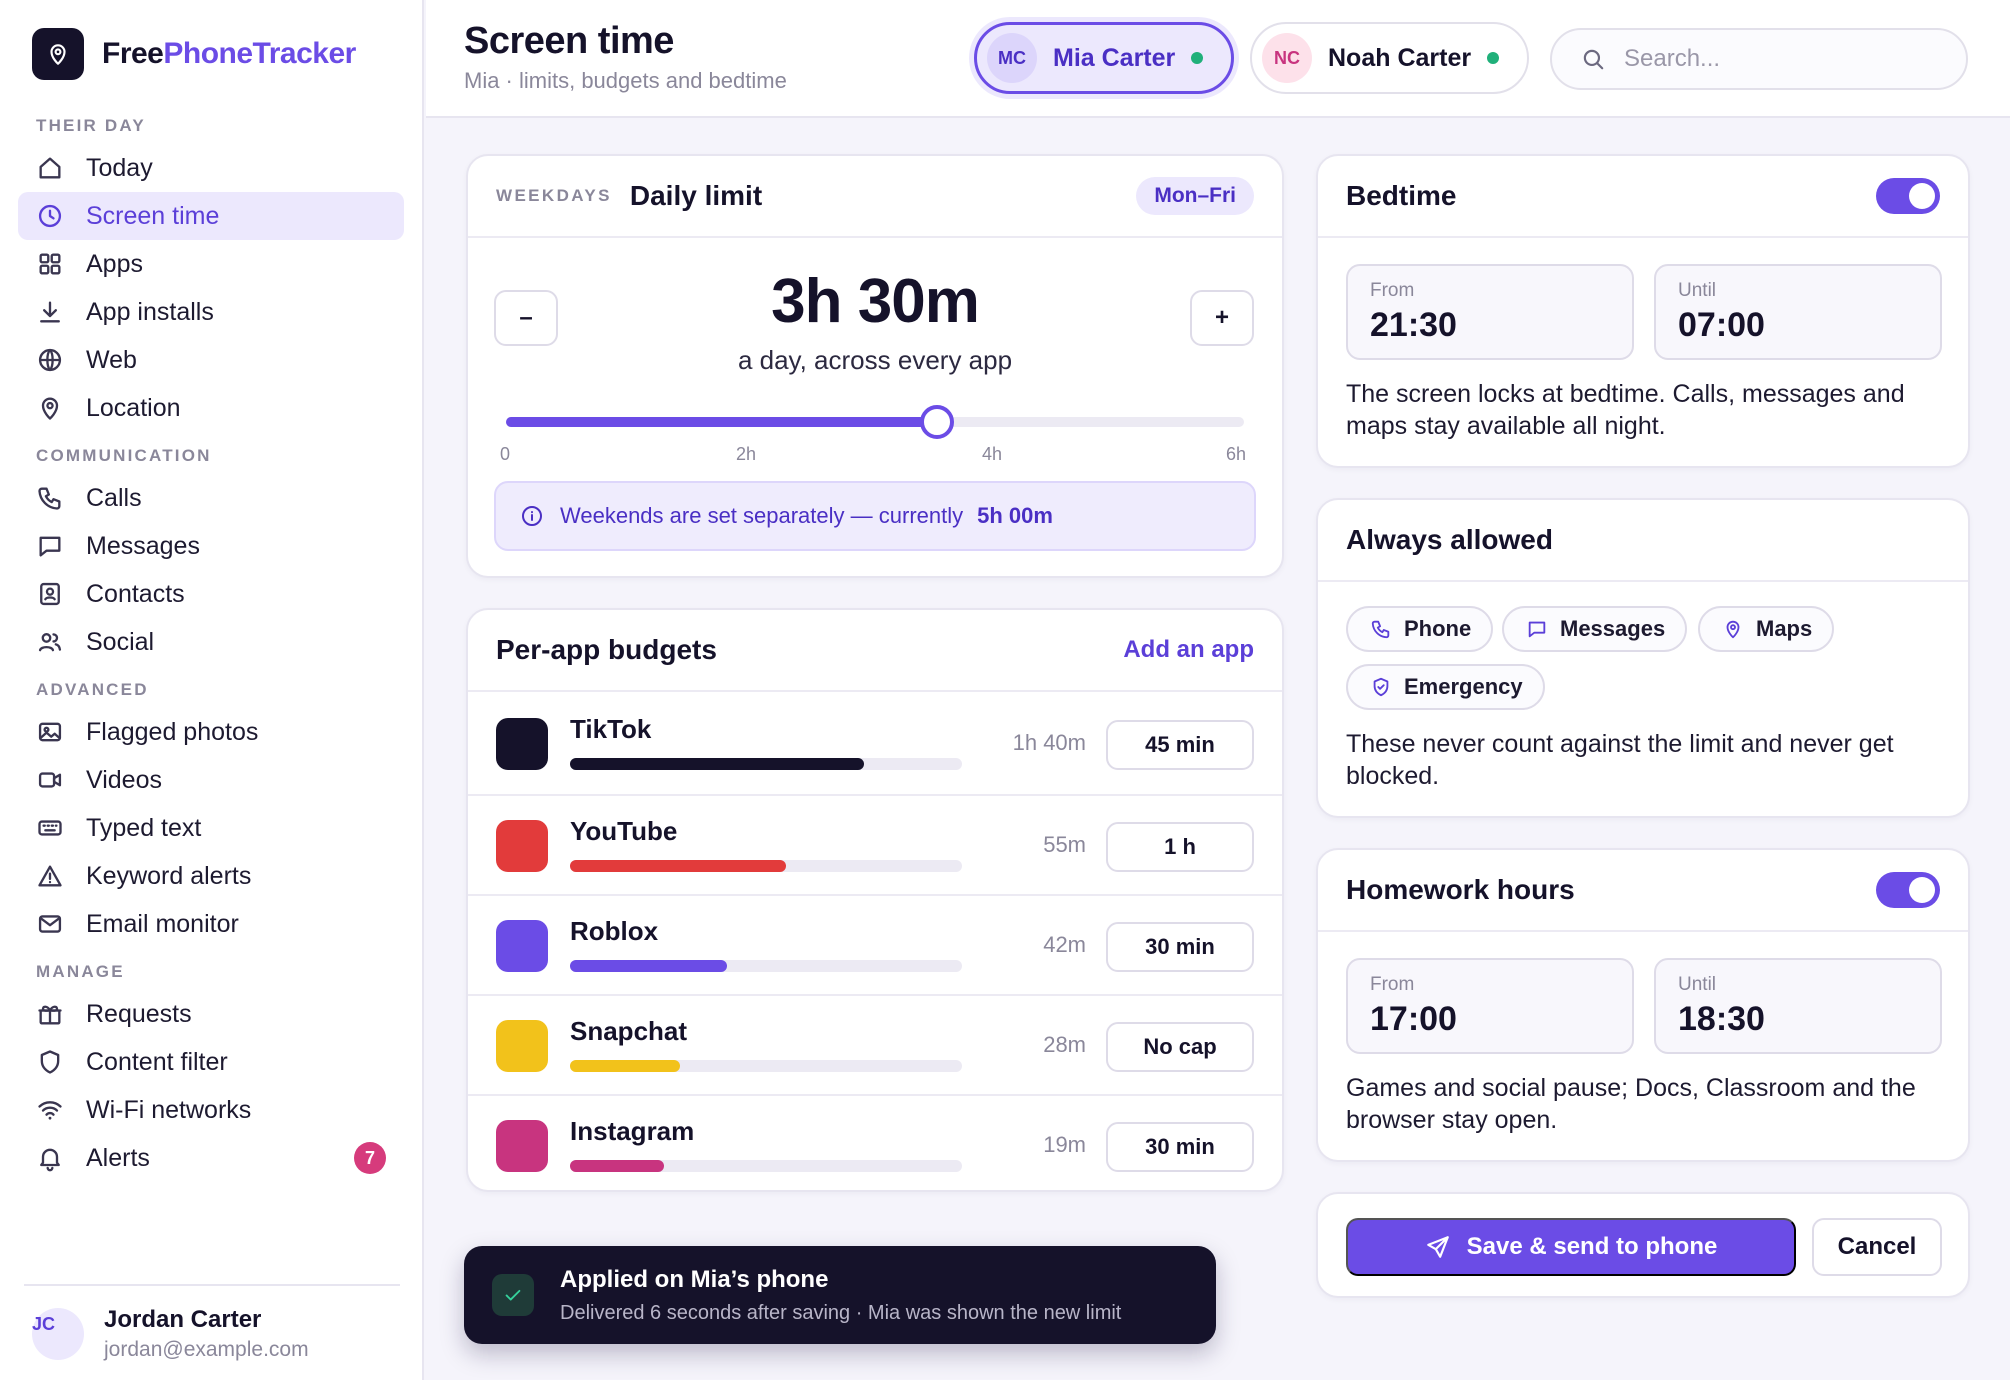 The image size is (2010, 1380). I want to click on app-cap-select: 45 min, so click(1180, 745).